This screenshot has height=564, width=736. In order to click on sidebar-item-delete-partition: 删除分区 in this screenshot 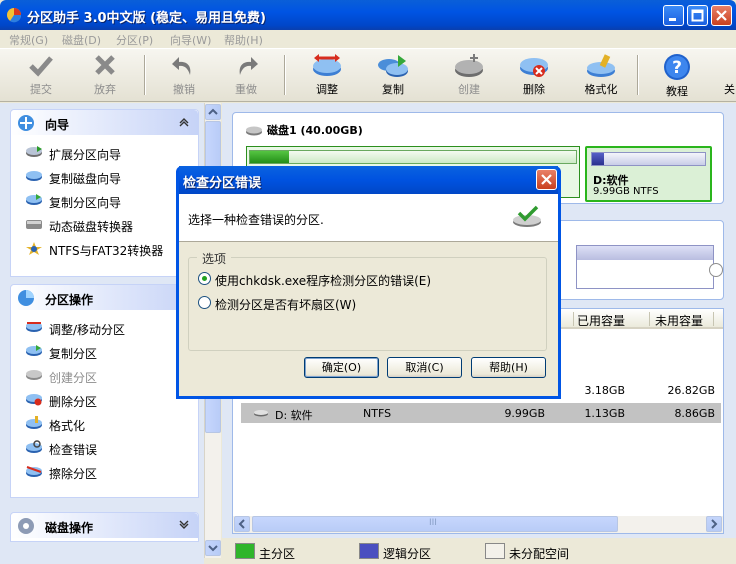, I will do `click(104, 400)`.